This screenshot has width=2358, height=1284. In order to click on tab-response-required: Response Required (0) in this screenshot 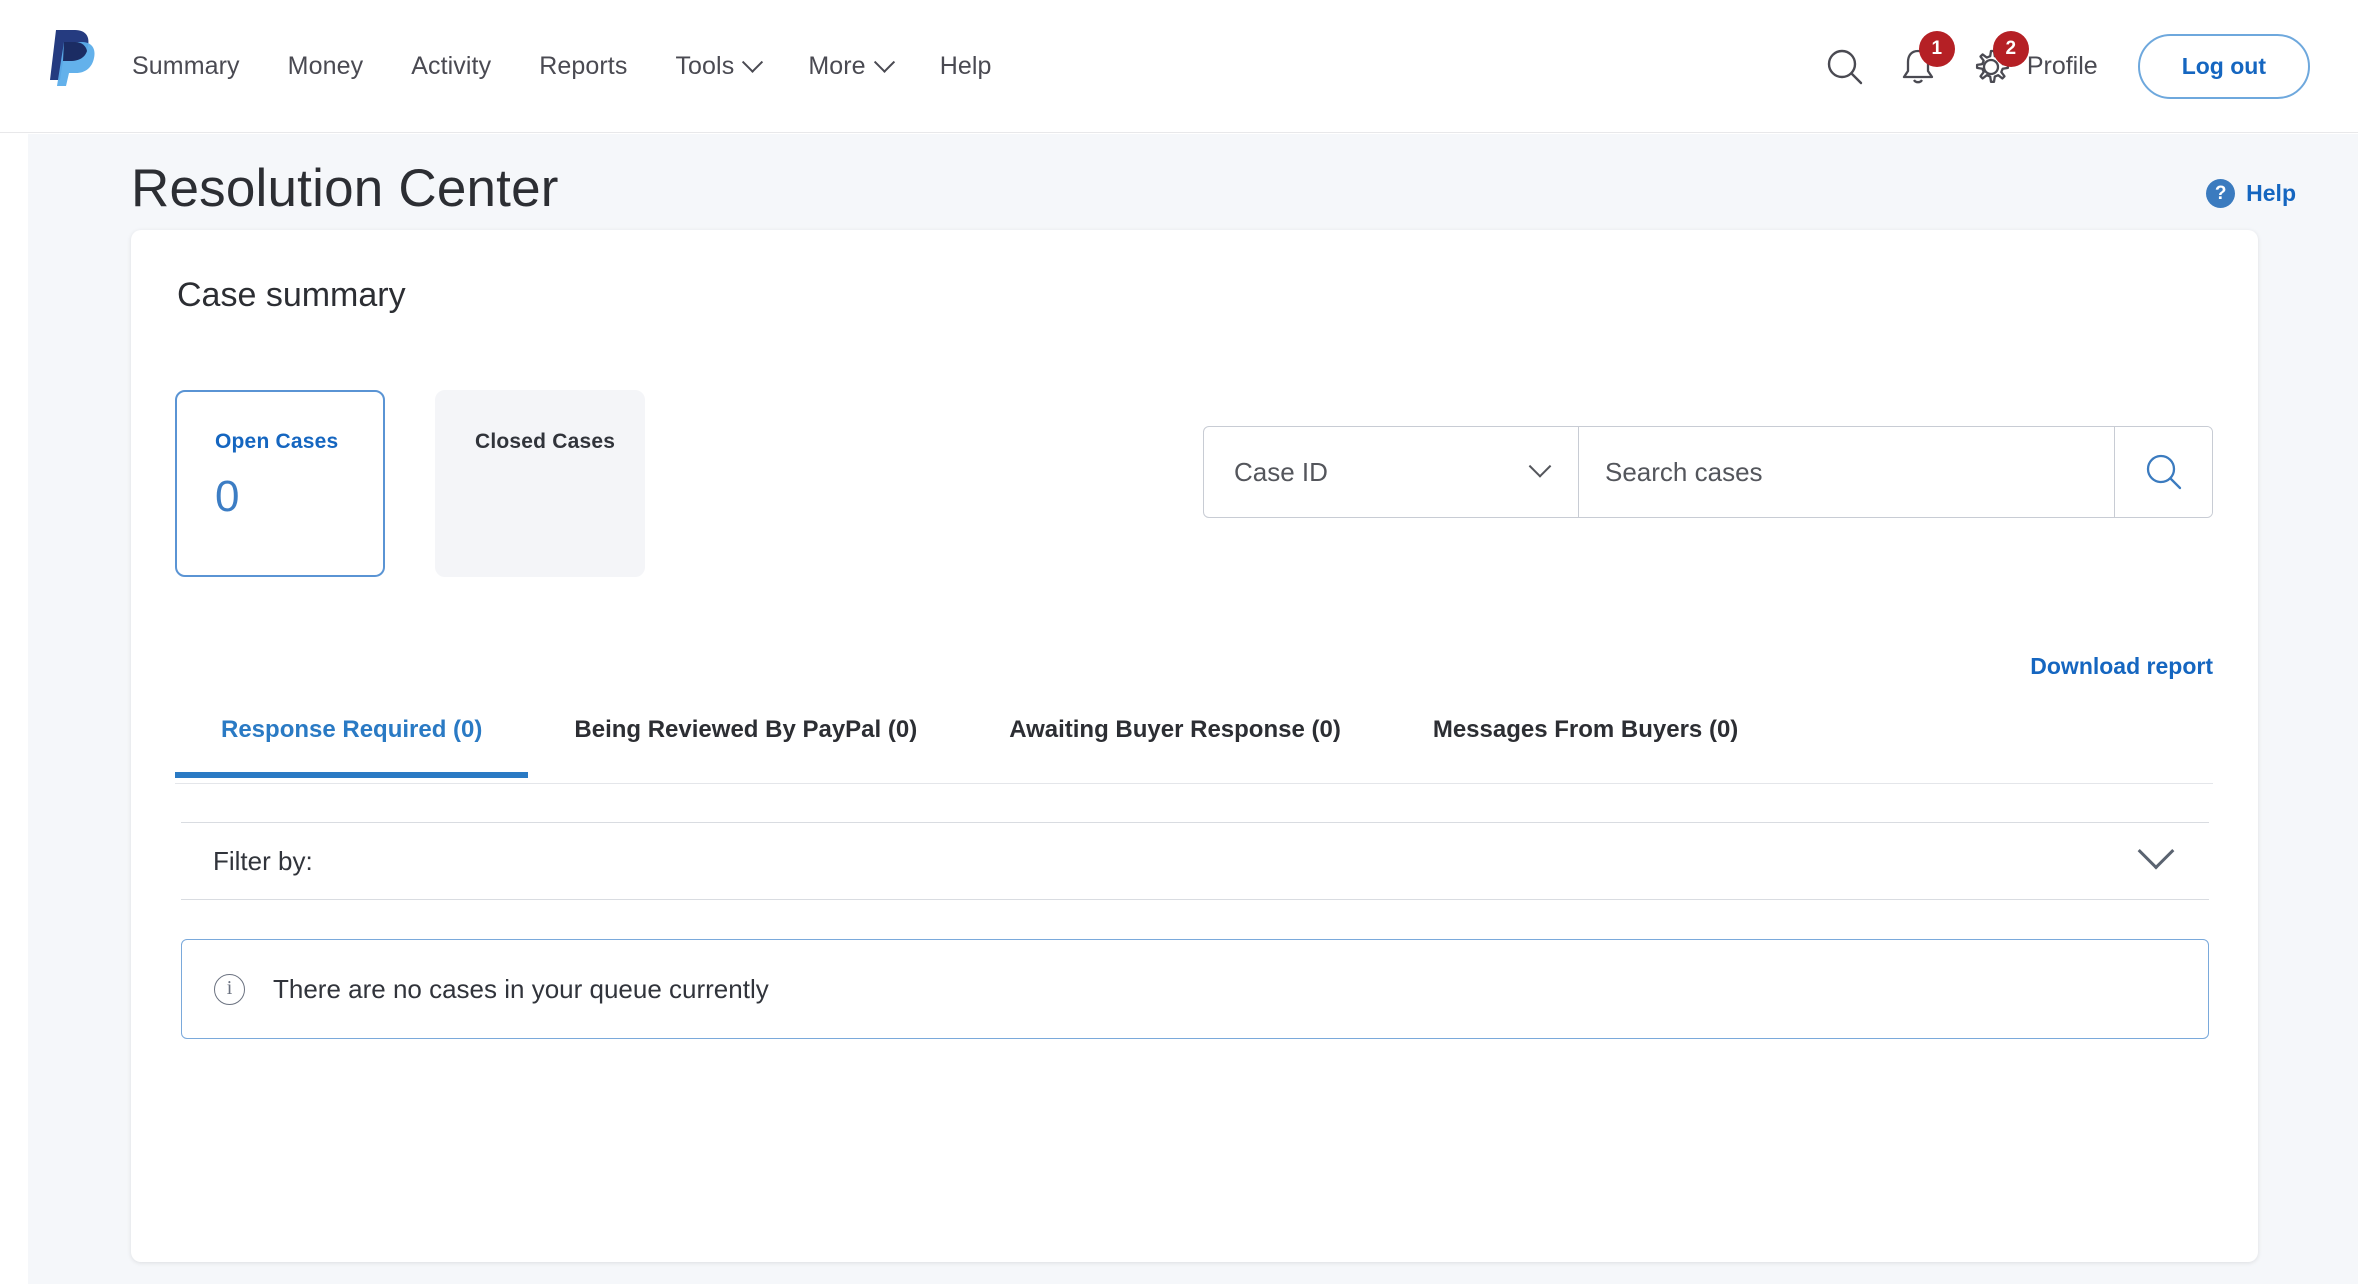, I will do `click(352, 743)`.